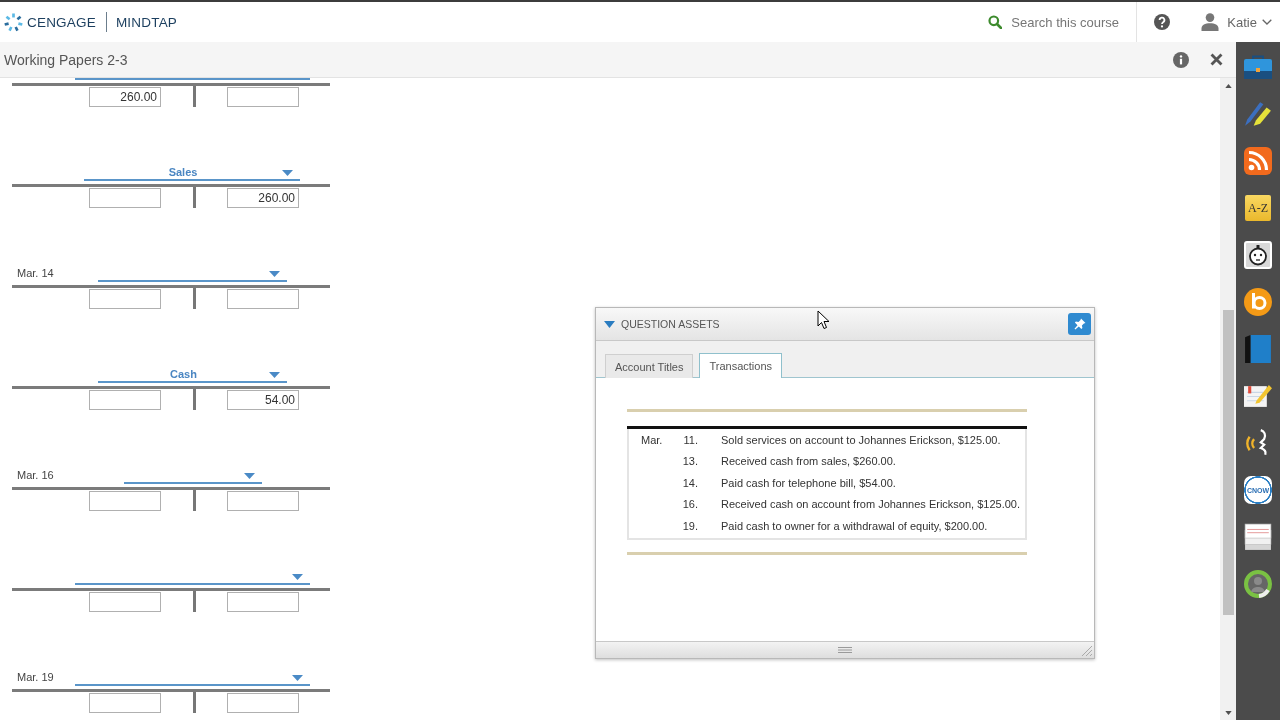 This screenshot has height=720, width=1280. What do you see at coordinates (1267, 22) in the screenshot?
I see `chevron-down-icon` at bounding box center [1267, 22].